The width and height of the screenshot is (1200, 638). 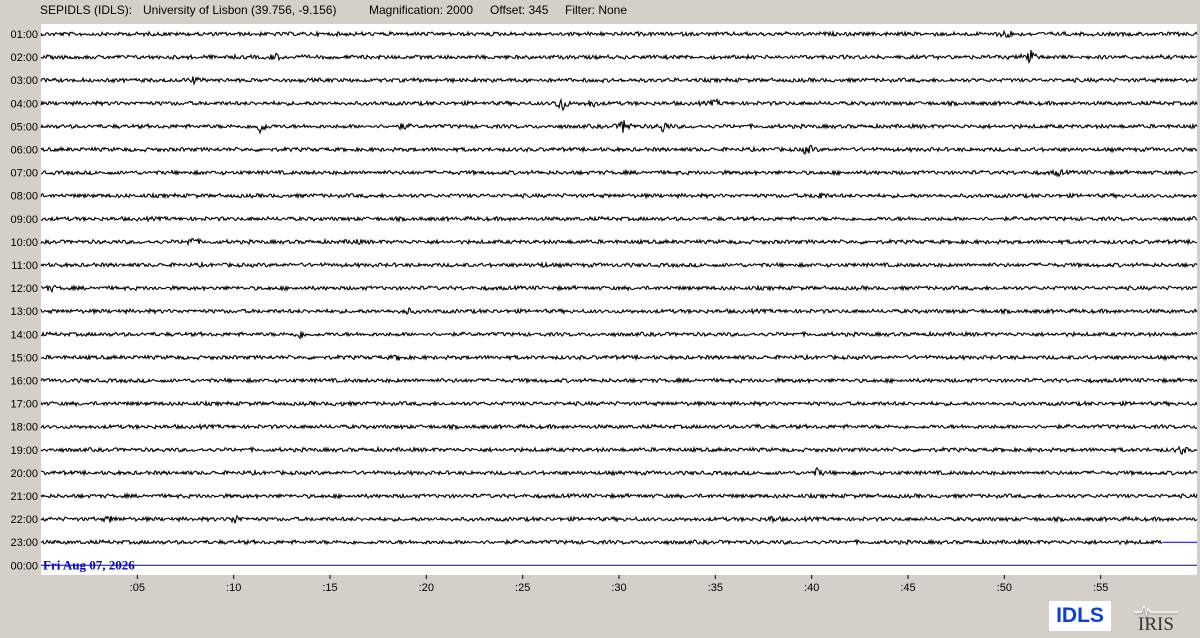 I want to click on x-tick-label: :25, so click(x=522, y=588).